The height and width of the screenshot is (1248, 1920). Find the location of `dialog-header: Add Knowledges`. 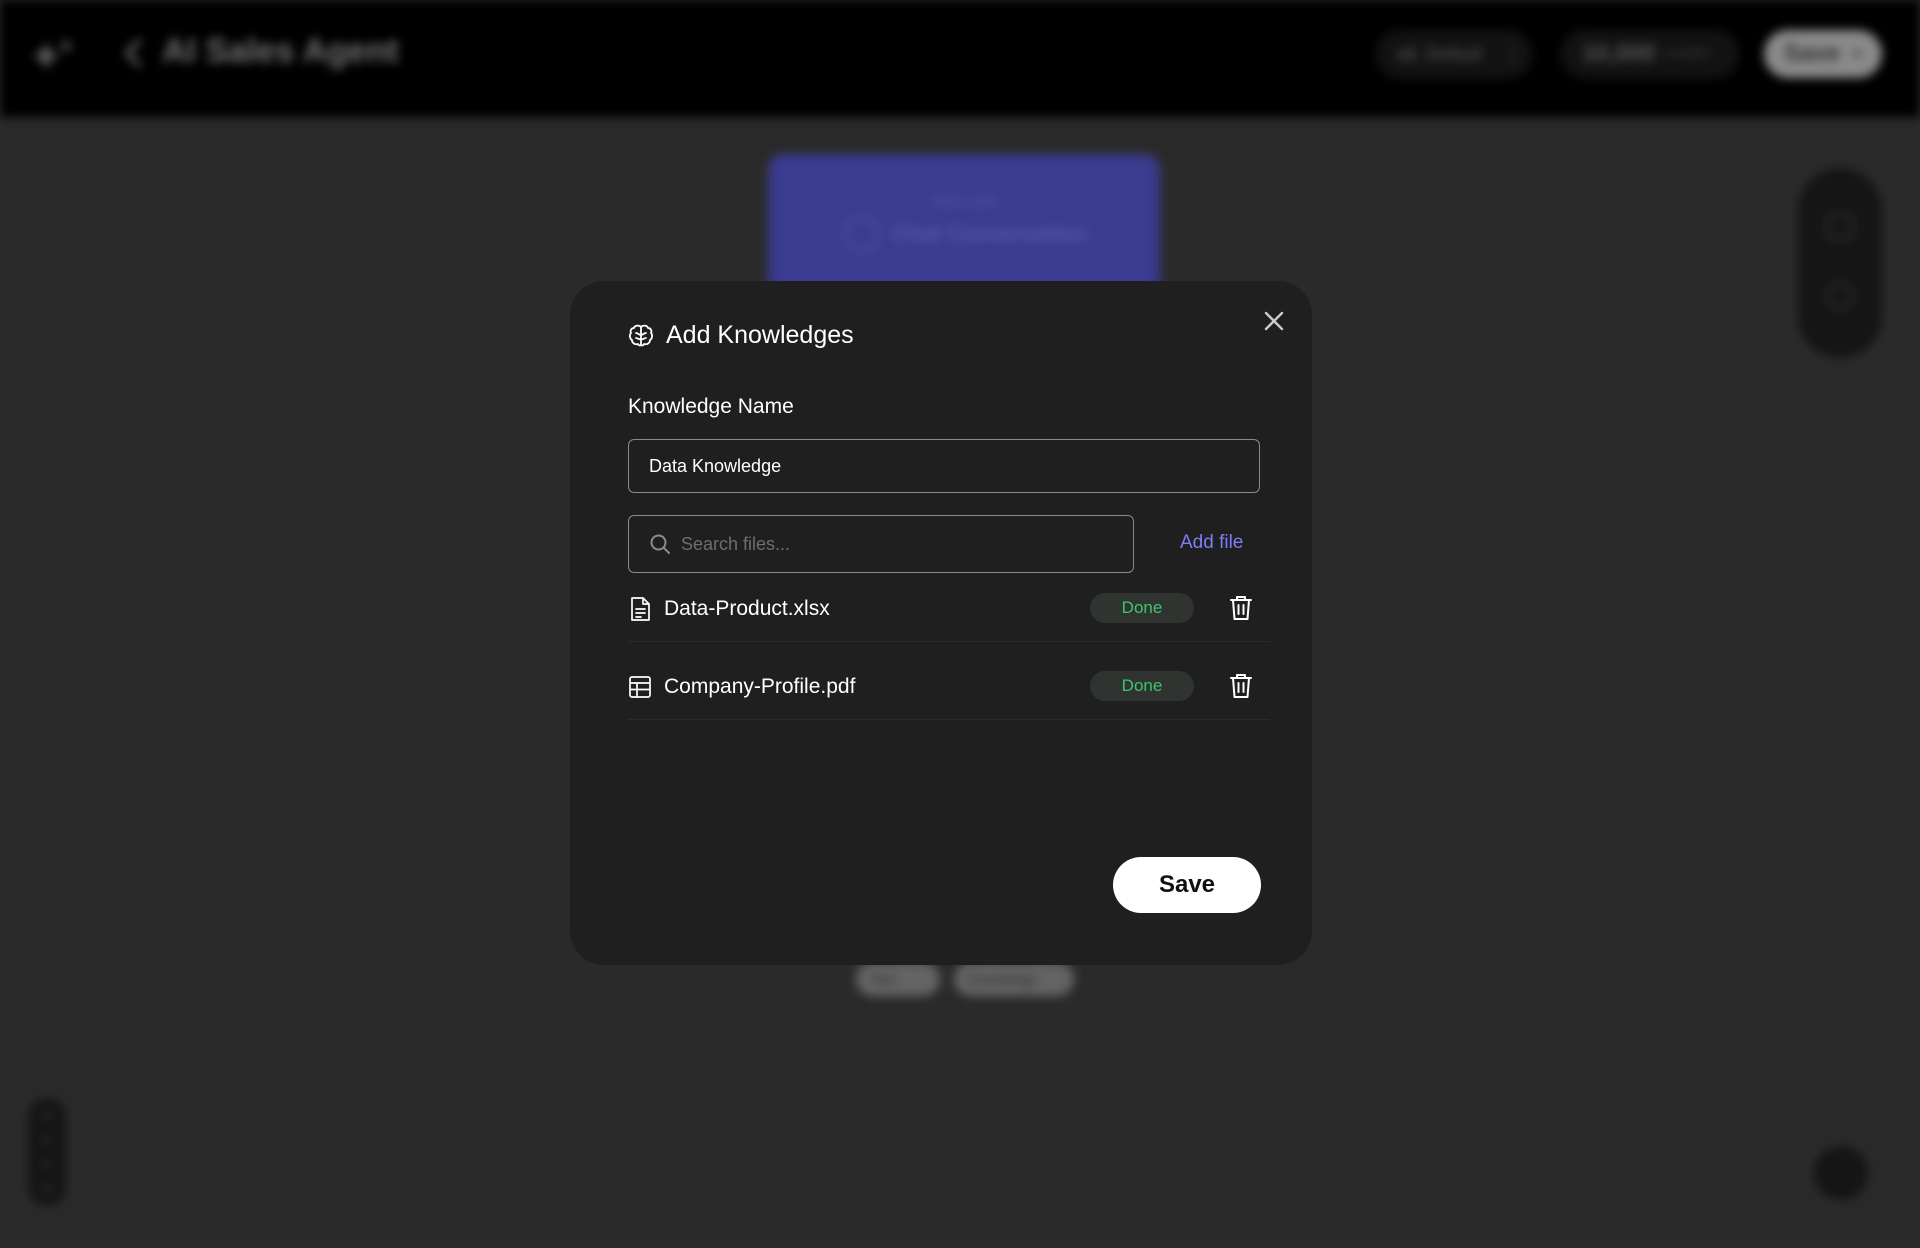

dialog-header: Add Knowledges is located at coordinates (741, 335).